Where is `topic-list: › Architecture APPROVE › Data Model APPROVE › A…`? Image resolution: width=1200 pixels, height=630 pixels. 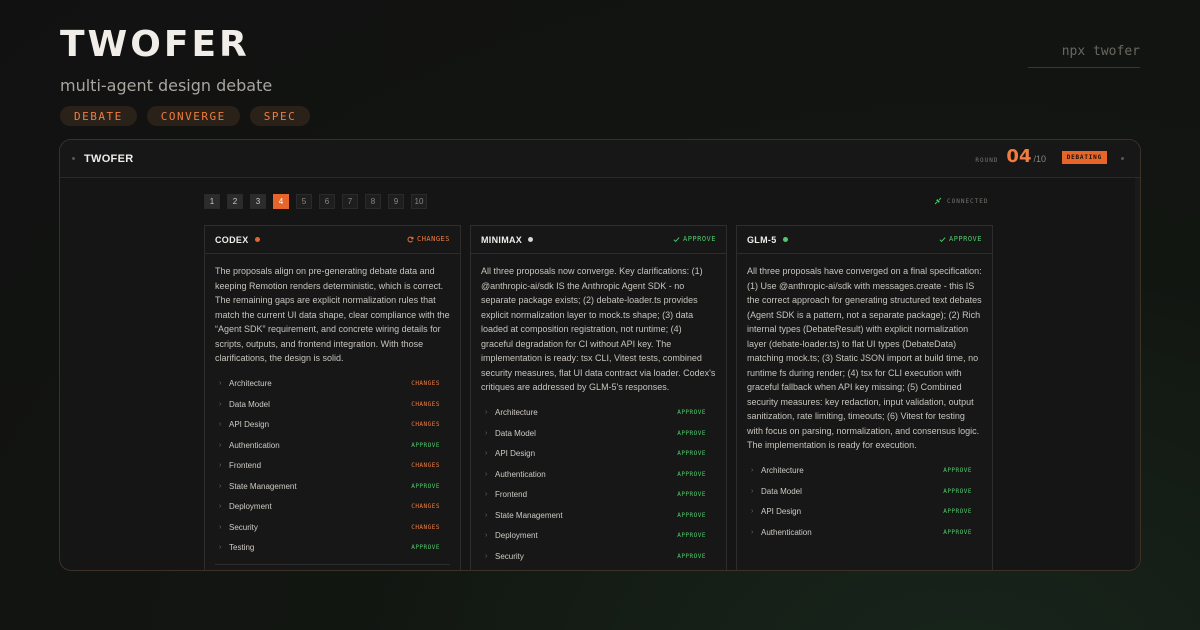 topic-list: › Architecture APPROVE › Data Model APPROVE › A… is located at coordinates (864, 502).